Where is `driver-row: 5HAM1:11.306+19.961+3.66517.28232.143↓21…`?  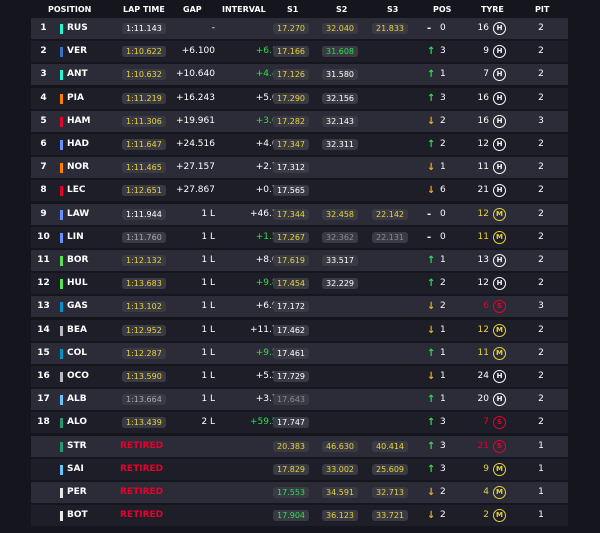
driver-row: 5HAM1:11.306+19.961+3.66517.28232.143↓21… is located at coordinates (299, 121).